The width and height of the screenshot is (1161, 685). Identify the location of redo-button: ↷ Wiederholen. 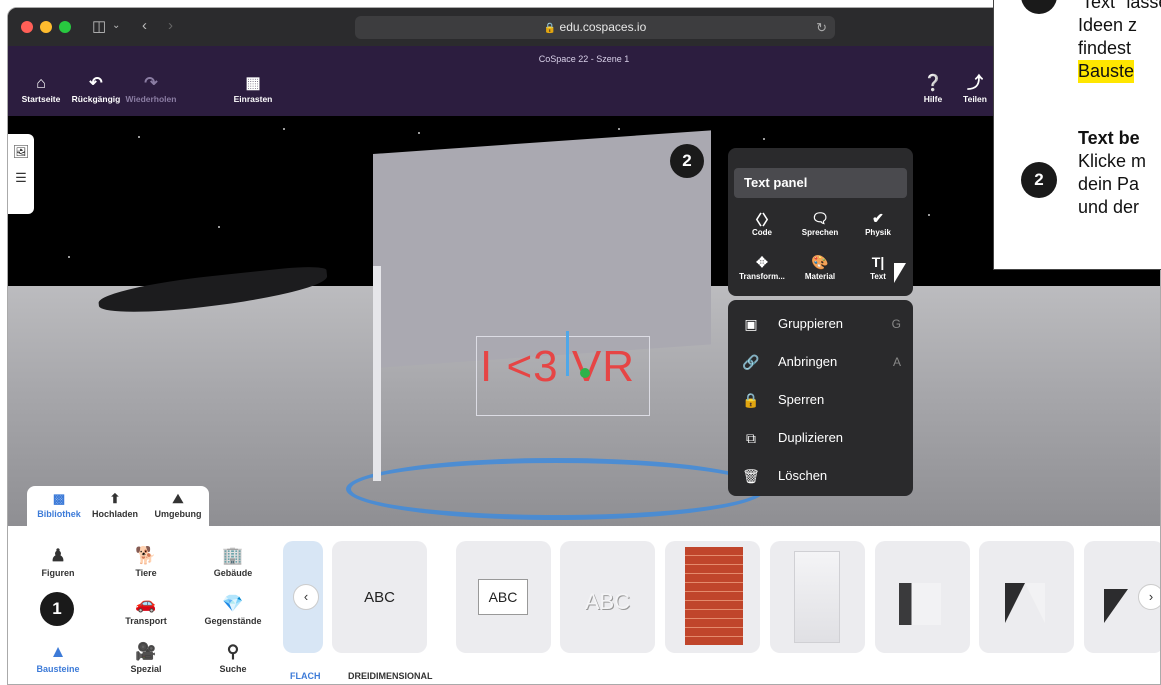
(151, 89).